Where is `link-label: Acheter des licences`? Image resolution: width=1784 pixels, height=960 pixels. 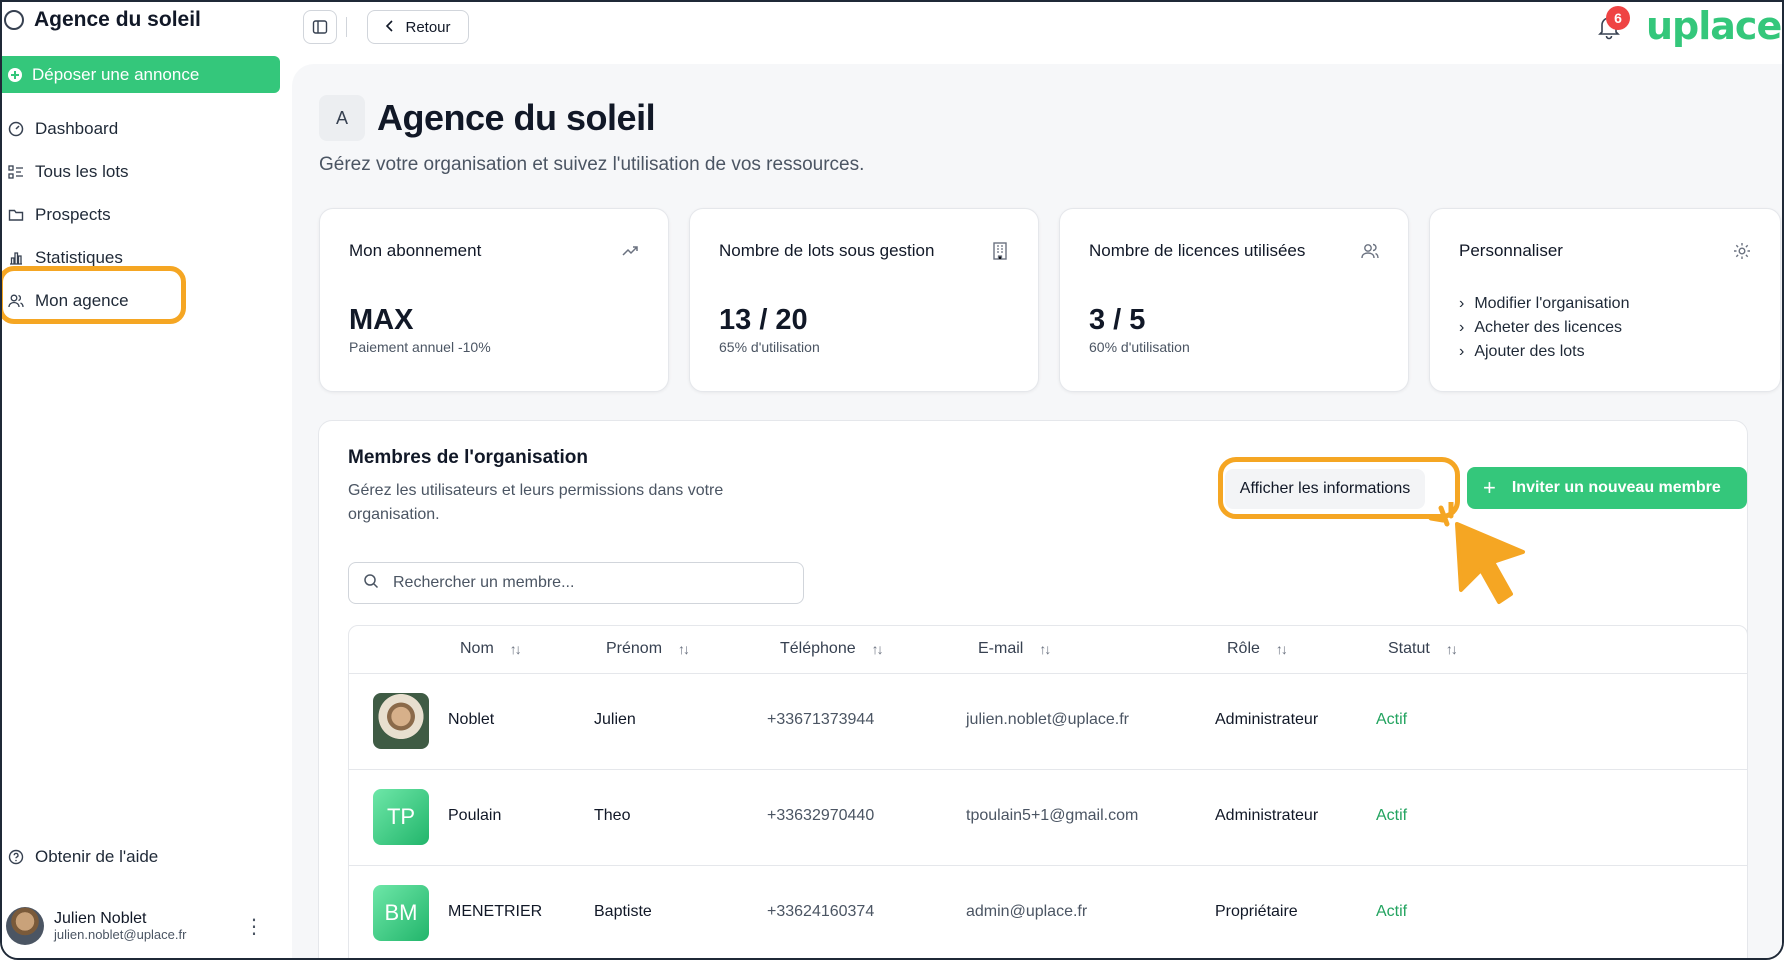
link-label: Acheter des licences is located at coordinates (1548, 327).